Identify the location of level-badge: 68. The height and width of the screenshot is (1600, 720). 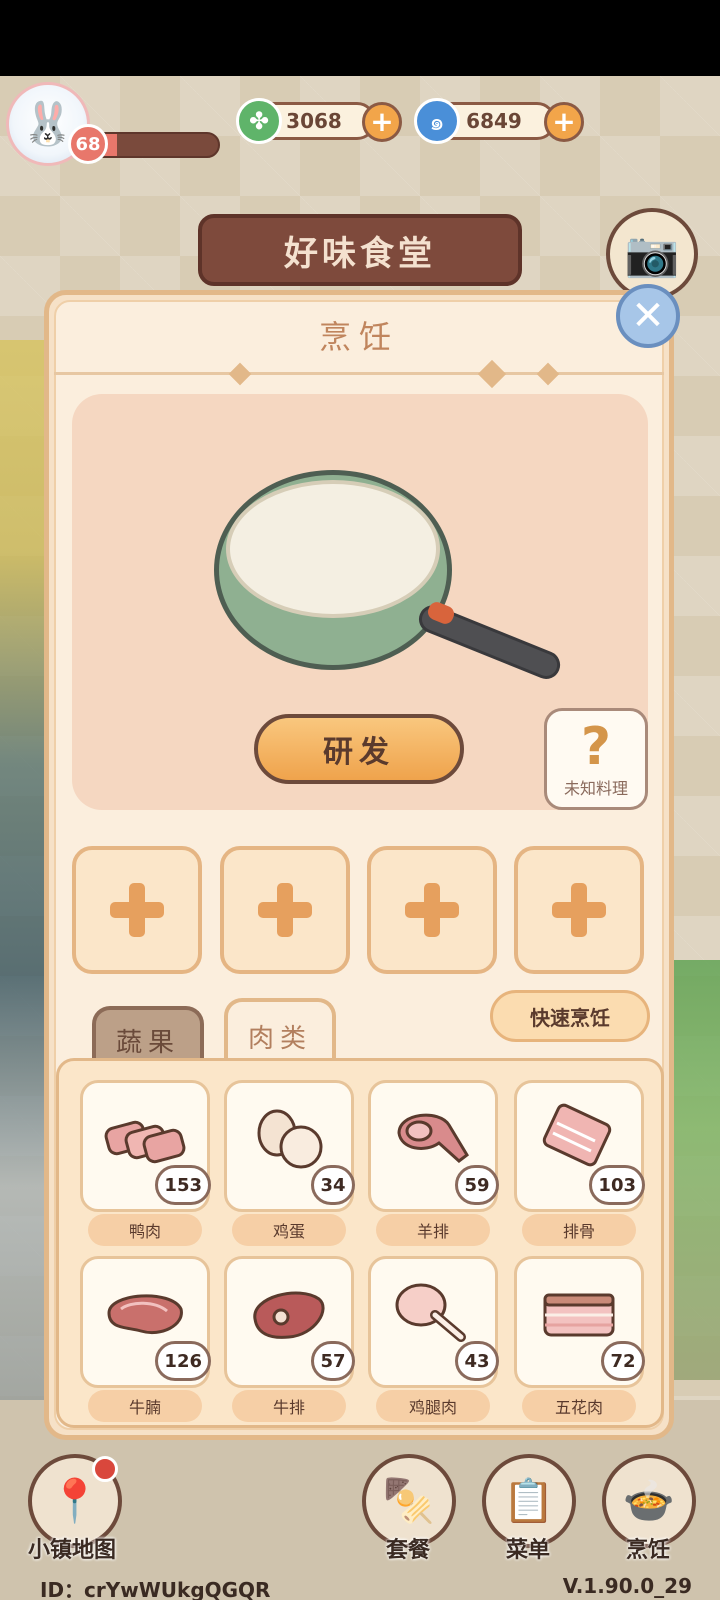
(88, 144).